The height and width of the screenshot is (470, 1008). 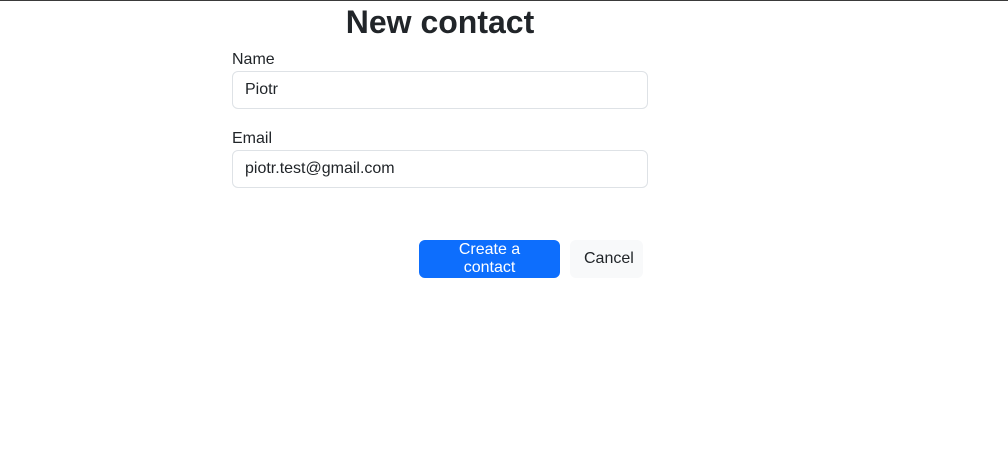 What do you see at coordinates (606, 259) in the screenshot?
I see `cancel-button: Cancel` at bounding box center [606, 259].